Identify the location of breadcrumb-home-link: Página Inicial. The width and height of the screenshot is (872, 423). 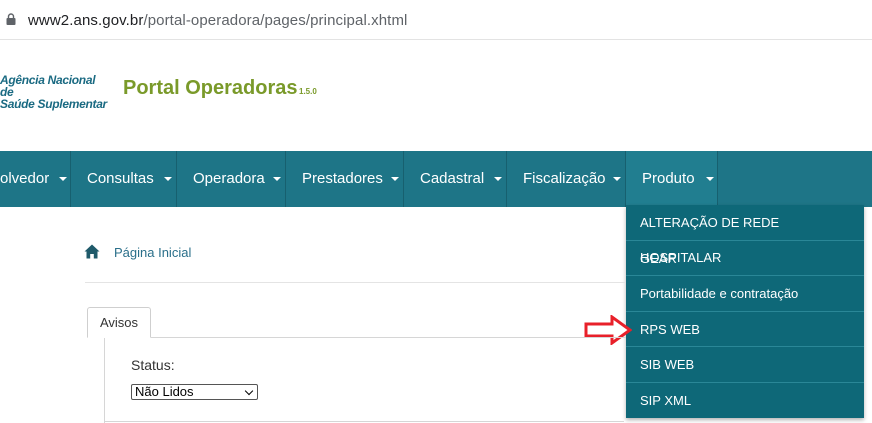
(152, 252).